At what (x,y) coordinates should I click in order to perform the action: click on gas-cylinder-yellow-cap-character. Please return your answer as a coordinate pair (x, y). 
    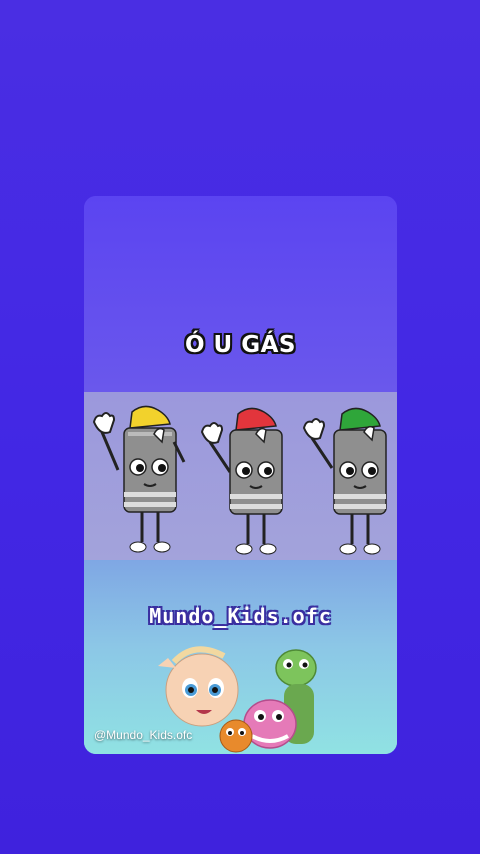
    Looking at the image, I should click on (139, 479).